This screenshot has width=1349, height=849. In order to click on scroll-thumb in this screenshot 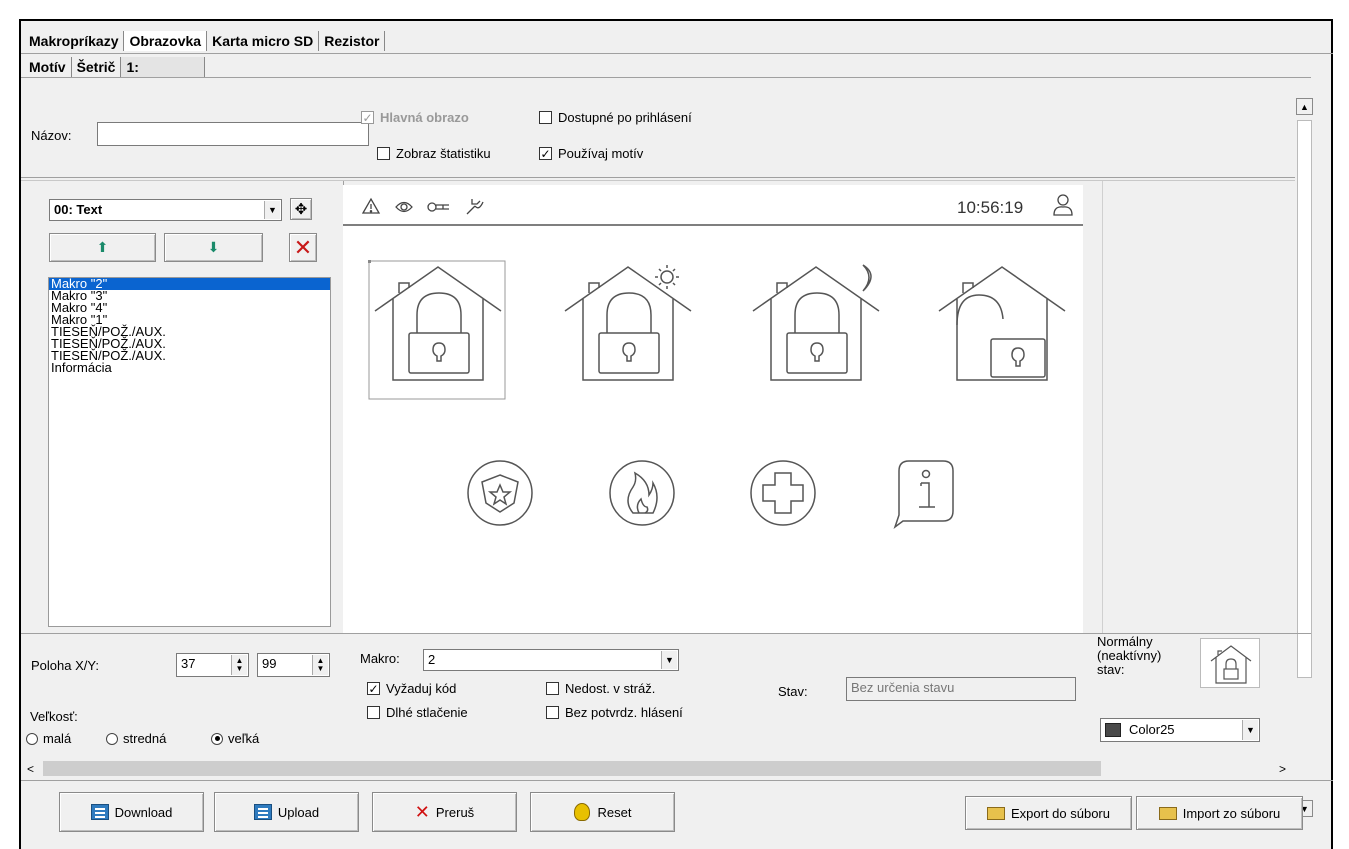, I will do `click(1304, 399)`.